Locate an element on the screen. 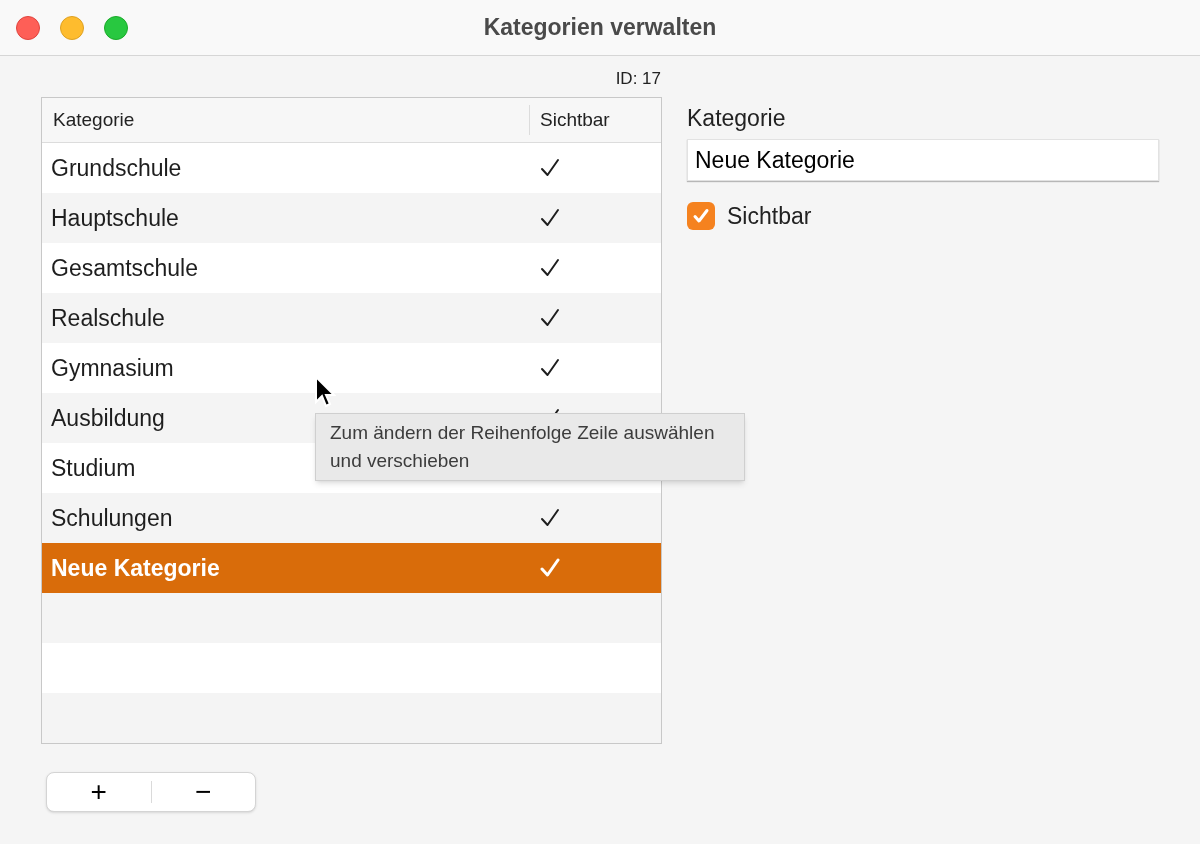  table-cell-text: Gymnasium is located at coordinates (112, 368).